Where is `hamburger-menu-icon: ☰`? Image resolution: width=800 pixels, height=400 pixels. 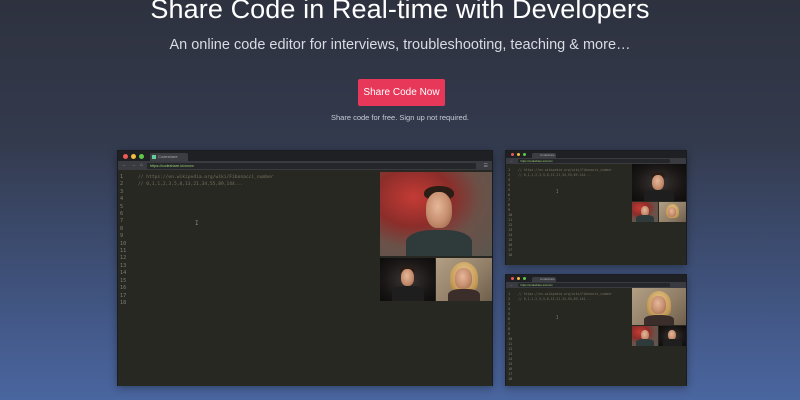 hamburger-menu-icon: ☰ is located at coordinates (486, 166).